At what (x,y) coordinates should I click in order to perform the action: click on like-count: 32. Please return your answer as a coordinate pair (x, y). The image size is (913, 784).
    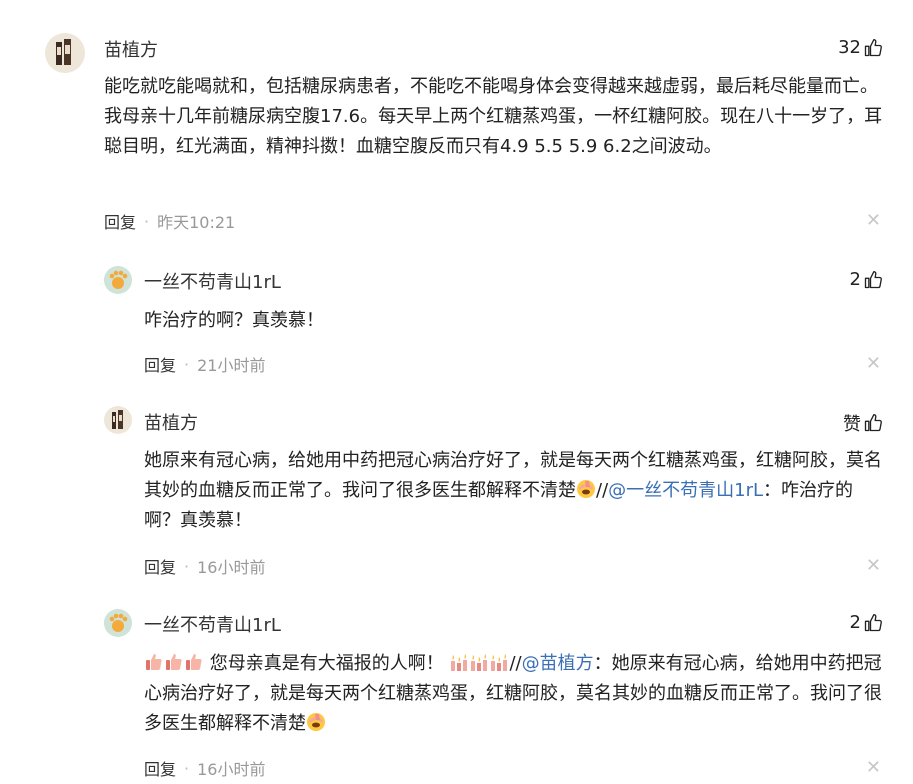
    Looking at the image, I should click on (849, 47).